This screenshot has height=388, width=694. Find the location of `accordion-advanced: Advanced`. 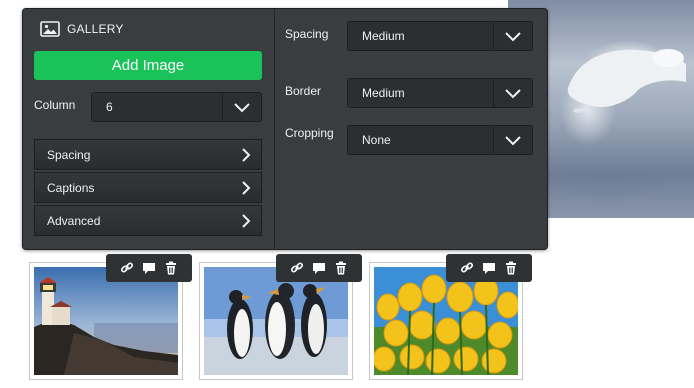

accordion-advanced: Advanced is located at coordinates (148, 220).